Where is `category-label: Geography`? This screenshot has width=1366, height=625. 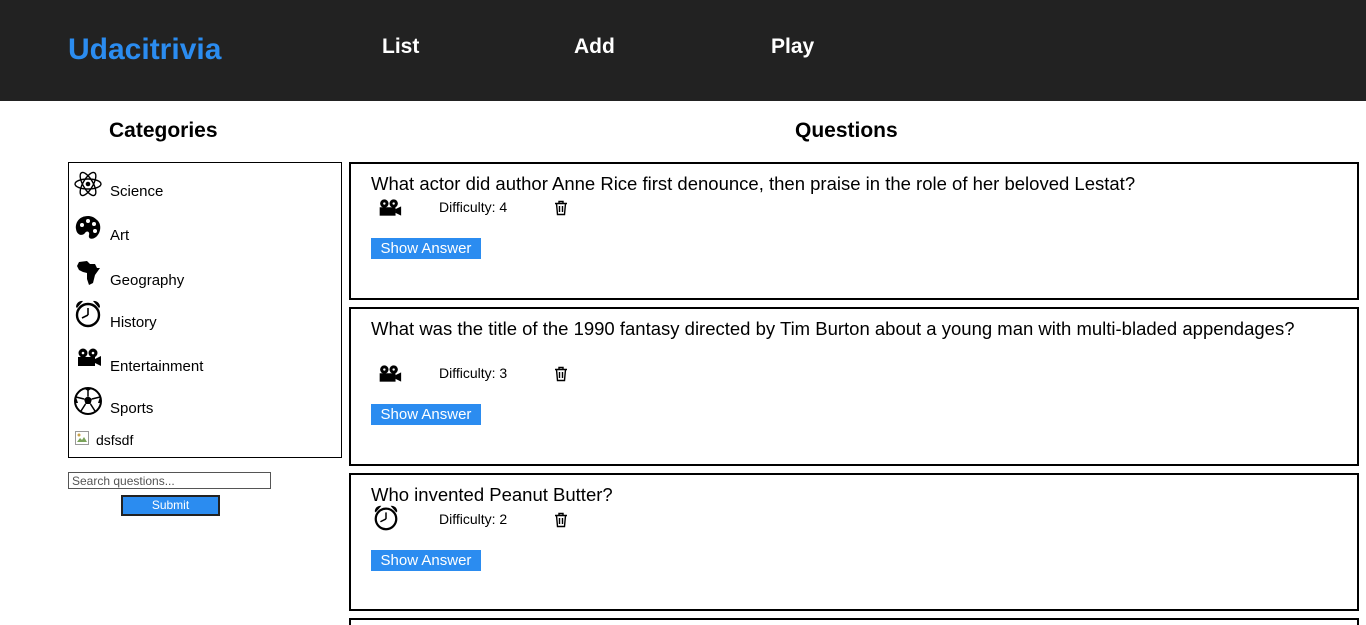 category-label: Geography is located at coordinates (147, 280).